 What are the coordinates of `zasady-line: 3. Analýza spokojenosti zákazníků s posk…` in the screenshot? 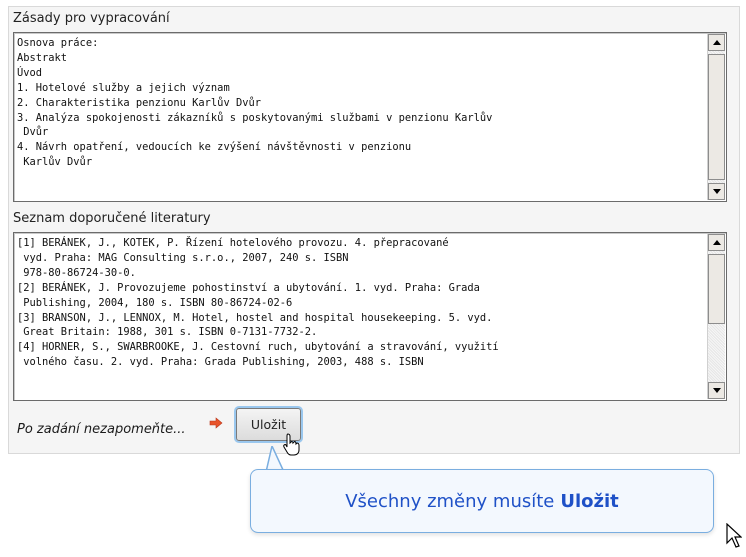 It's located at (255, 117).